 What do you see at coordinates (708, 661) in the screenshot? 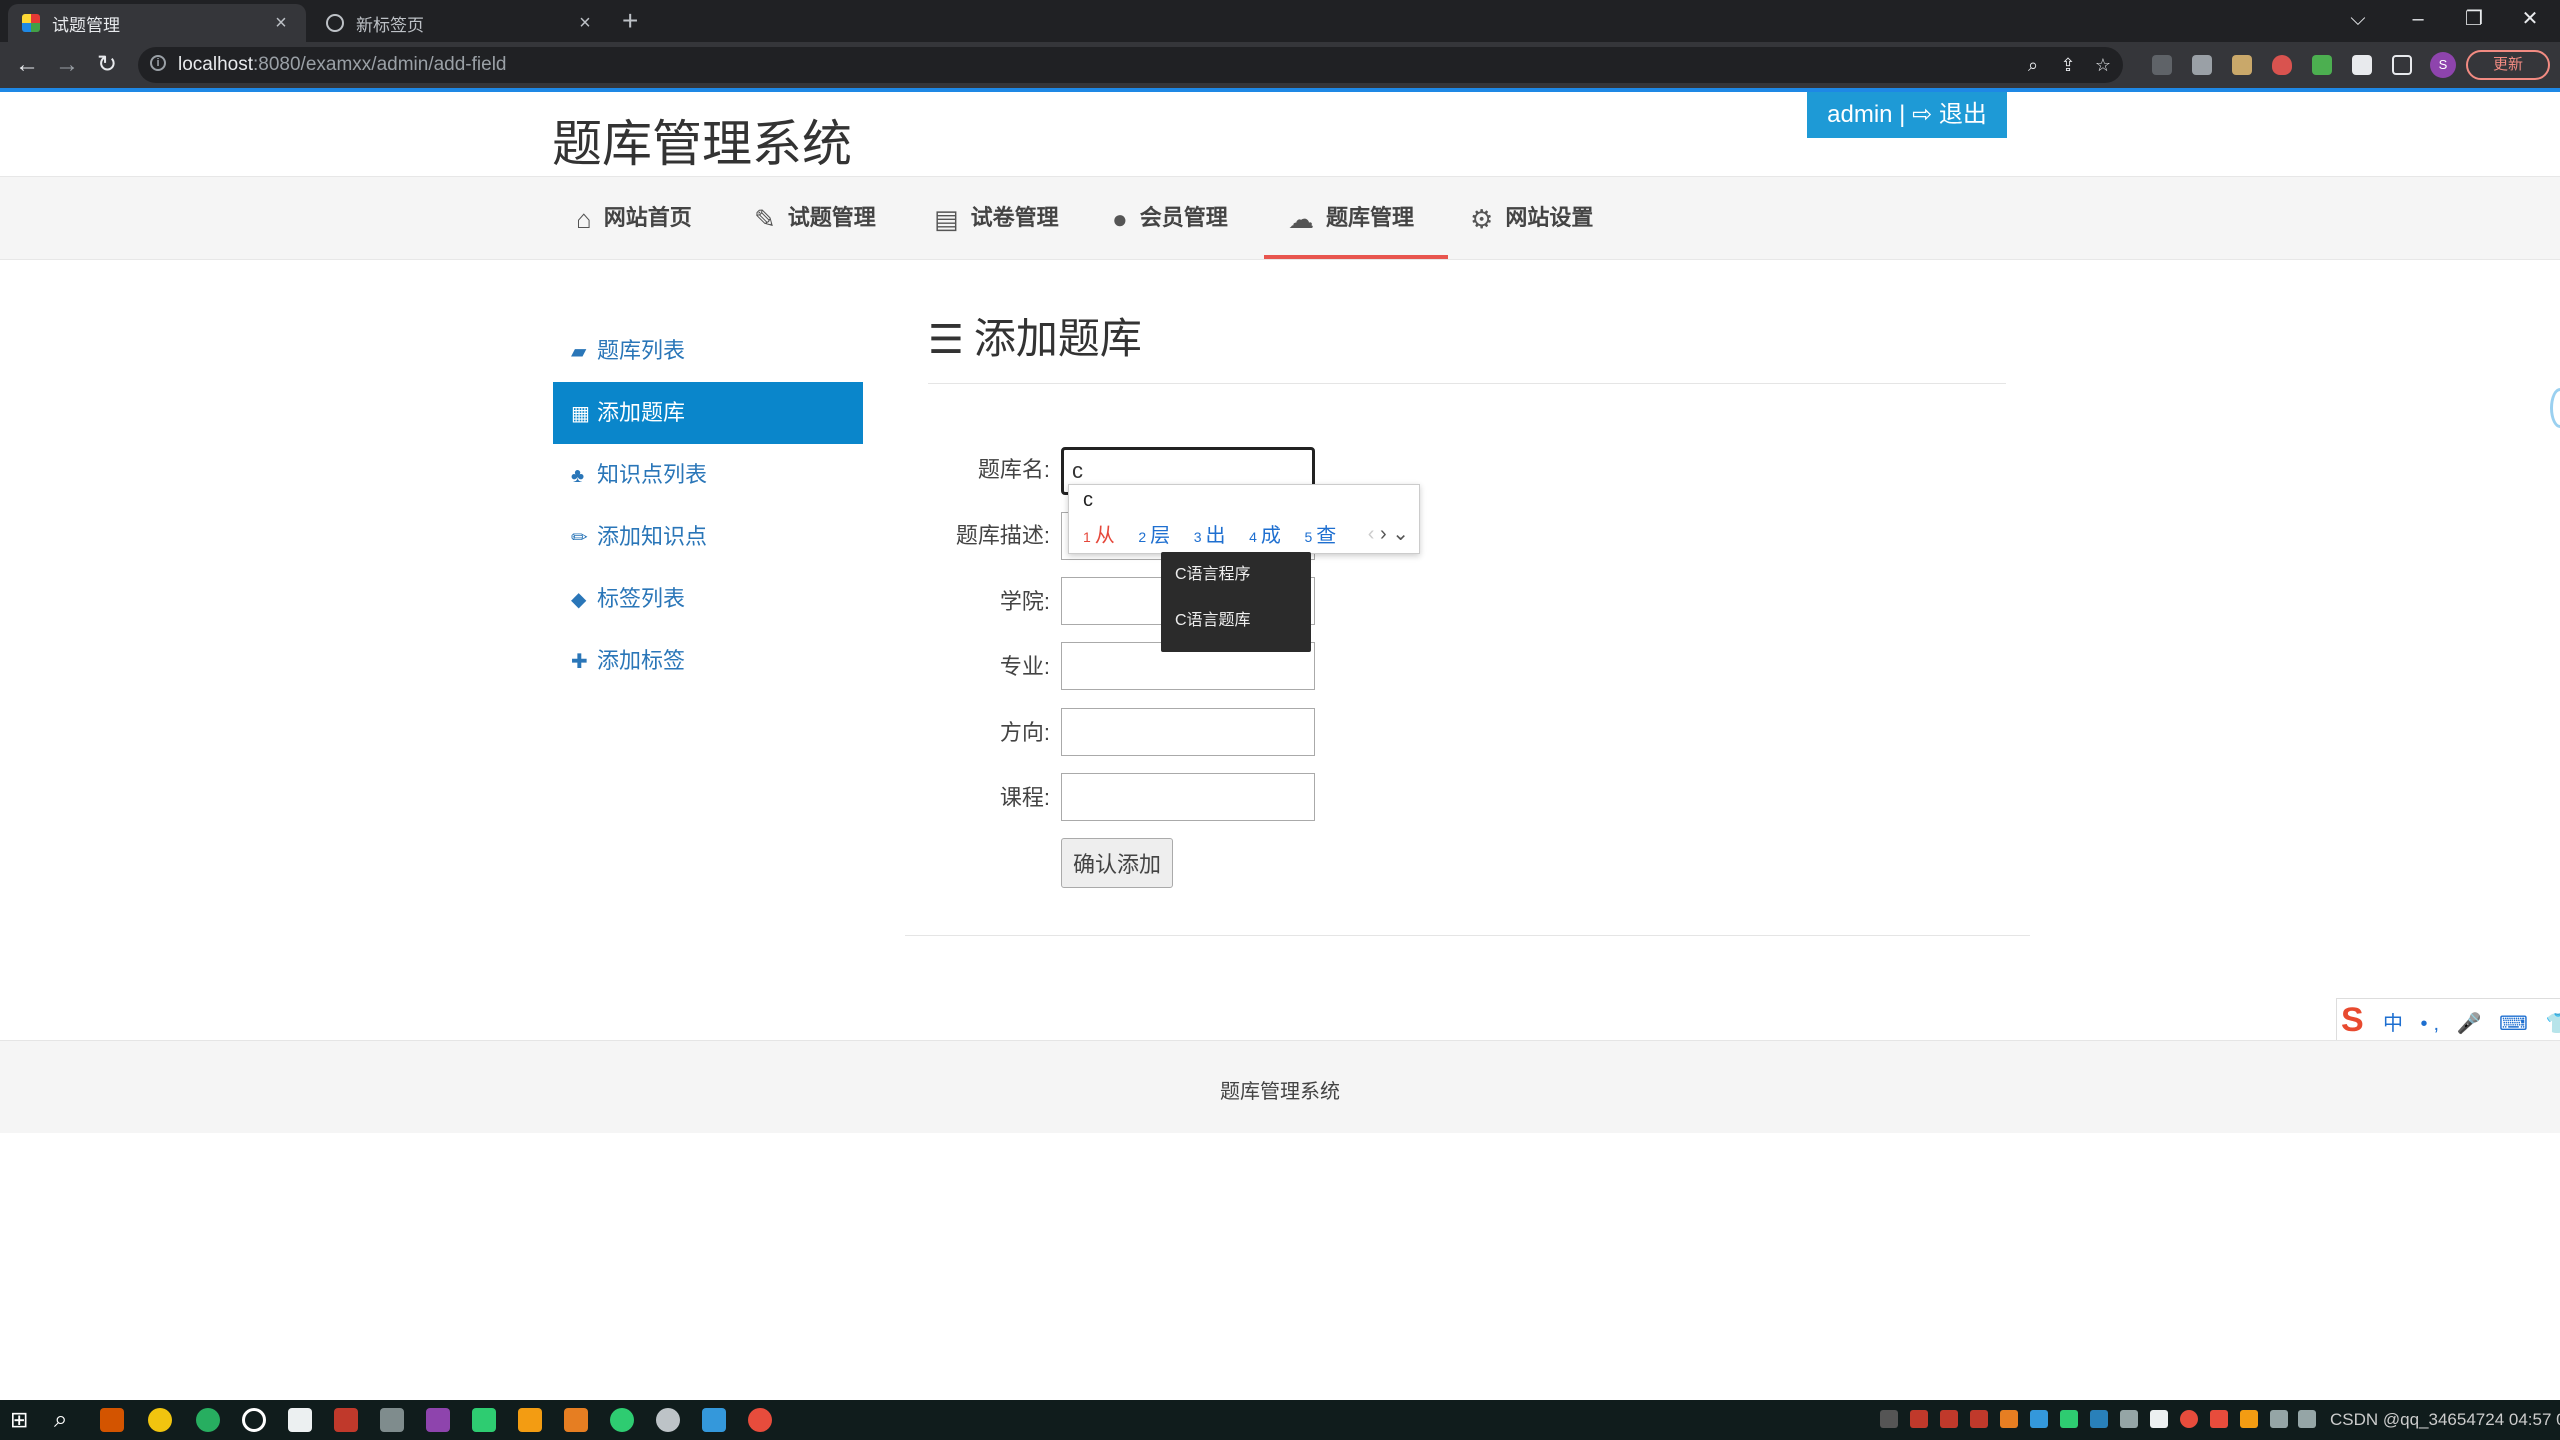
I see `sidebar-item-add-tag: ✚ 添加标签` at bounding box center [708, 661].